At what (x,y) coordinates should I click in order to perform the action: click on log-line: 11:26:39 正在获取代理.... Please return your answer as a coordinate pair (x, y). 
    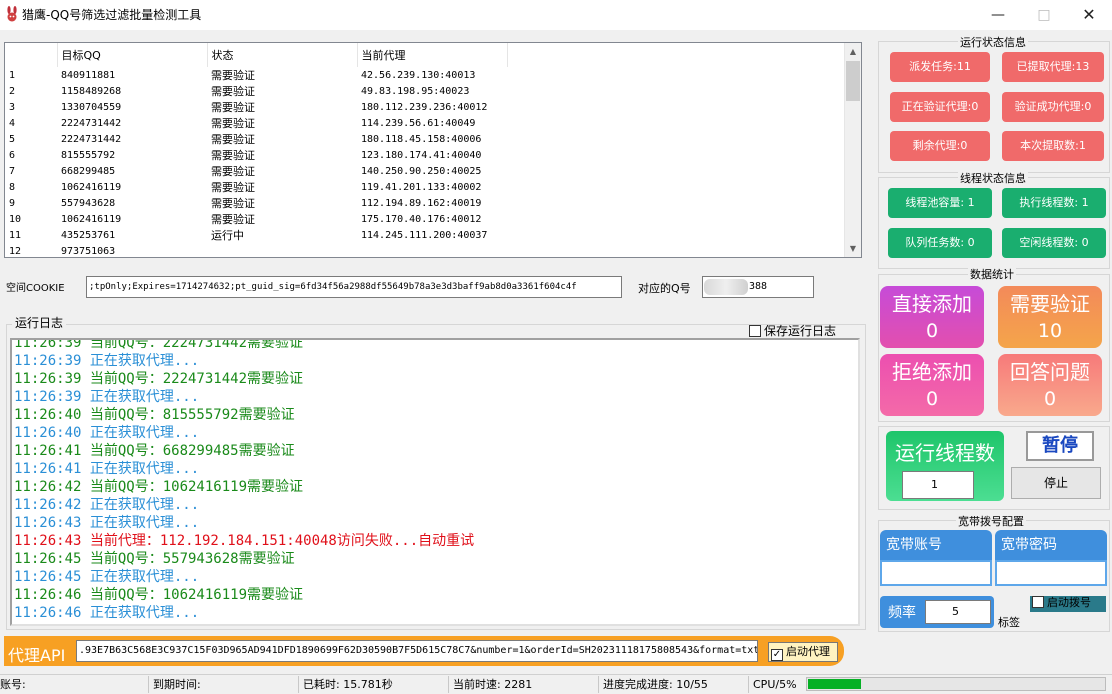
    Looking at the image, I should click on (107, 361).